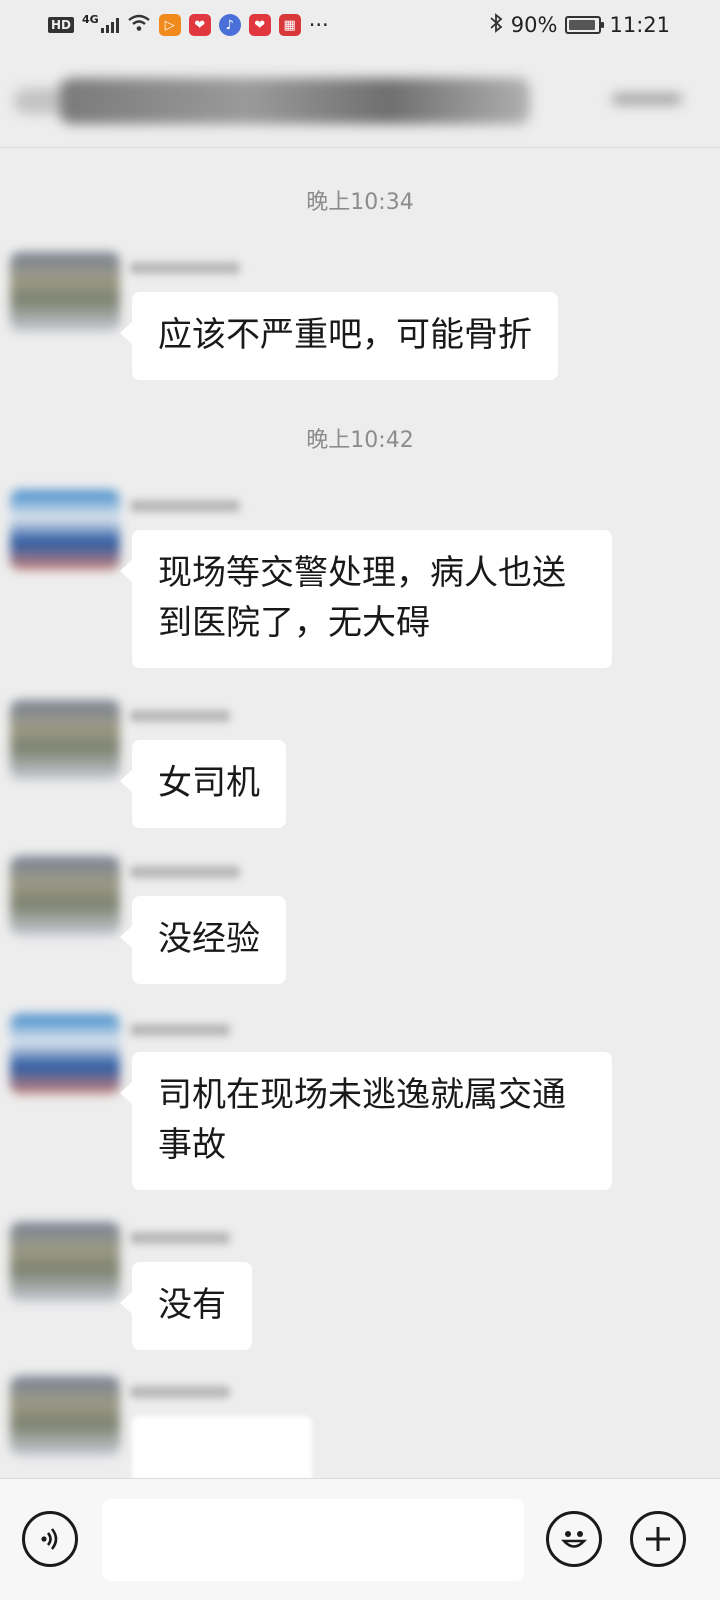 The image size is (720, 1600). What do you see at coordinates (647, 99) in the screenshot?
I see `more-options-icon` at bounding box center [647, 99].